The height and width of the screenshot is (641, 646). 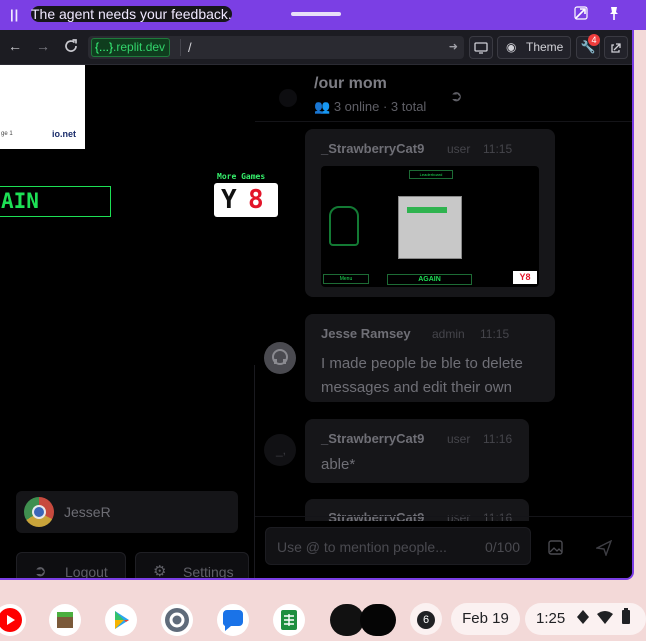 I want to click on ad-banner: ge 1 io.net, so click(x=42, y=107).